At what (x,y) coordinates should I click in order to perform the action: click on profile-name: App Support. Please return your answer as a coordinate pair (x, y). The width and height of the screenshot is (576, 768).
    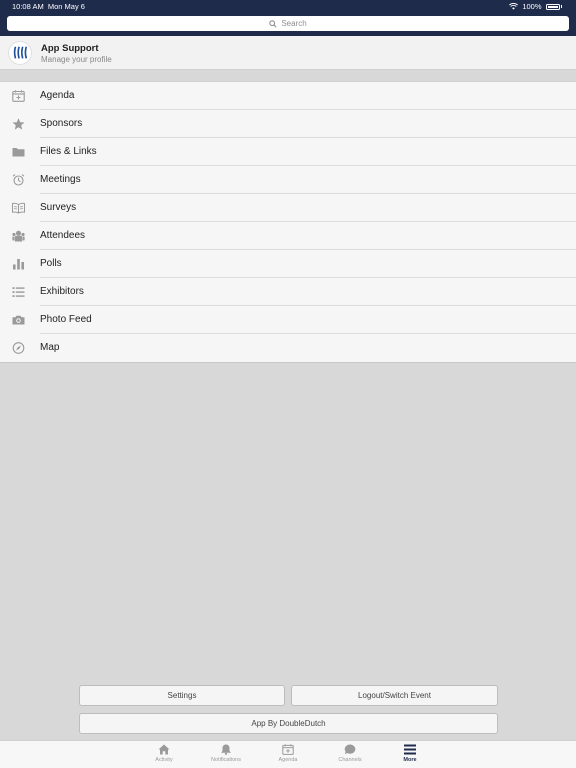
    Looking at the image, I should click on (70, 48).